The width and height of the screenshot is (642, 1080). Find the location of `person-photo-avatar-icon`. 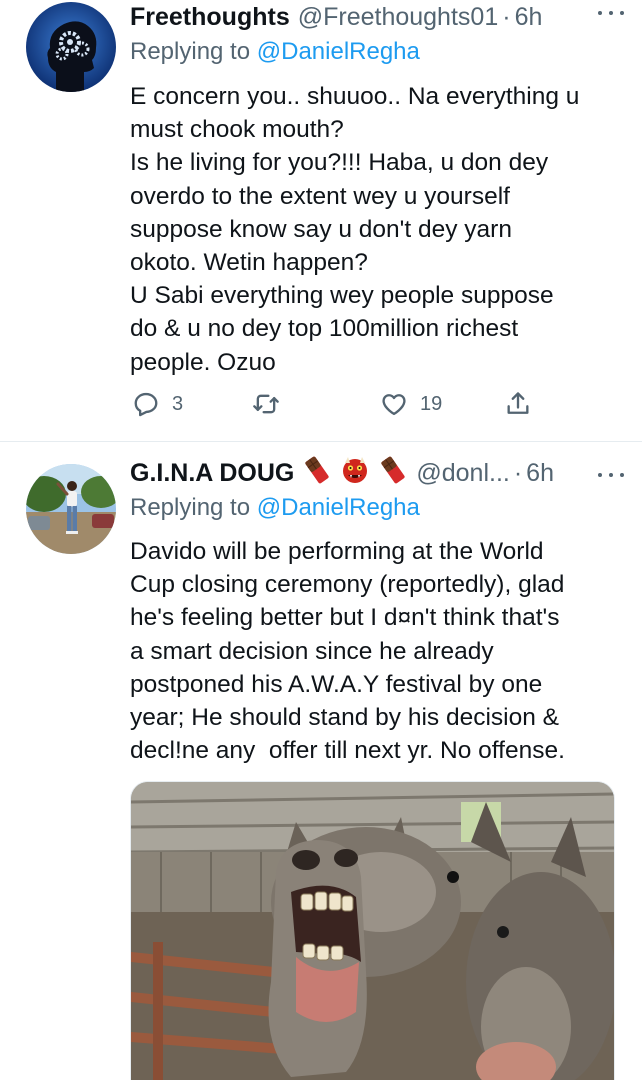

person-photo-avatar-icon is located at coordinates (71, 509).